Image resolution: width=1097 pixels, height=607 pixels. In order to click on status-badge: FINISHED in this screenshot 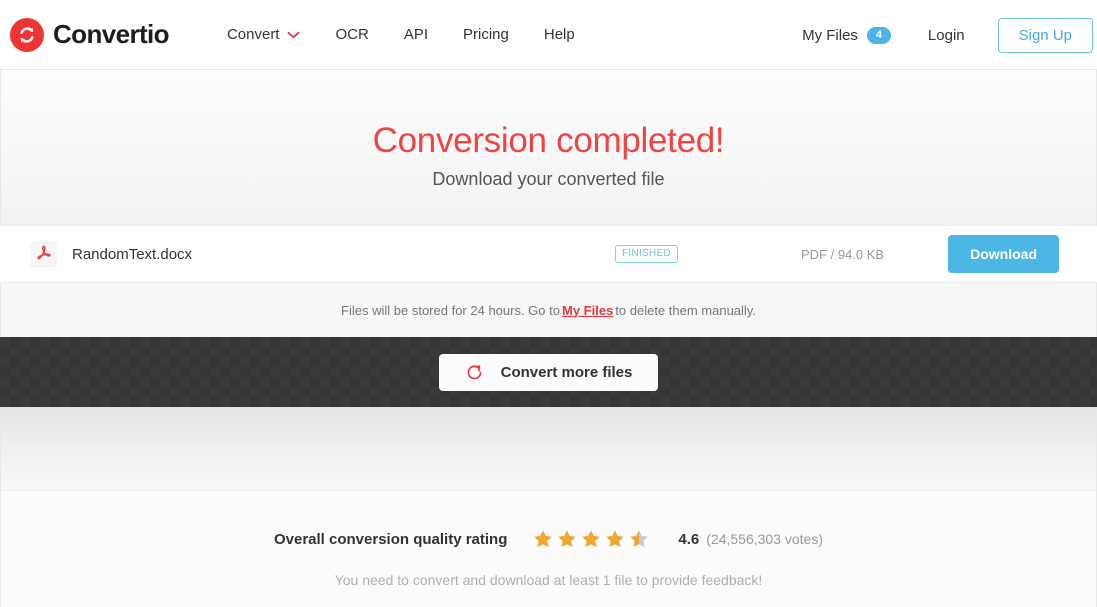, I will do `click(647, 254)`.